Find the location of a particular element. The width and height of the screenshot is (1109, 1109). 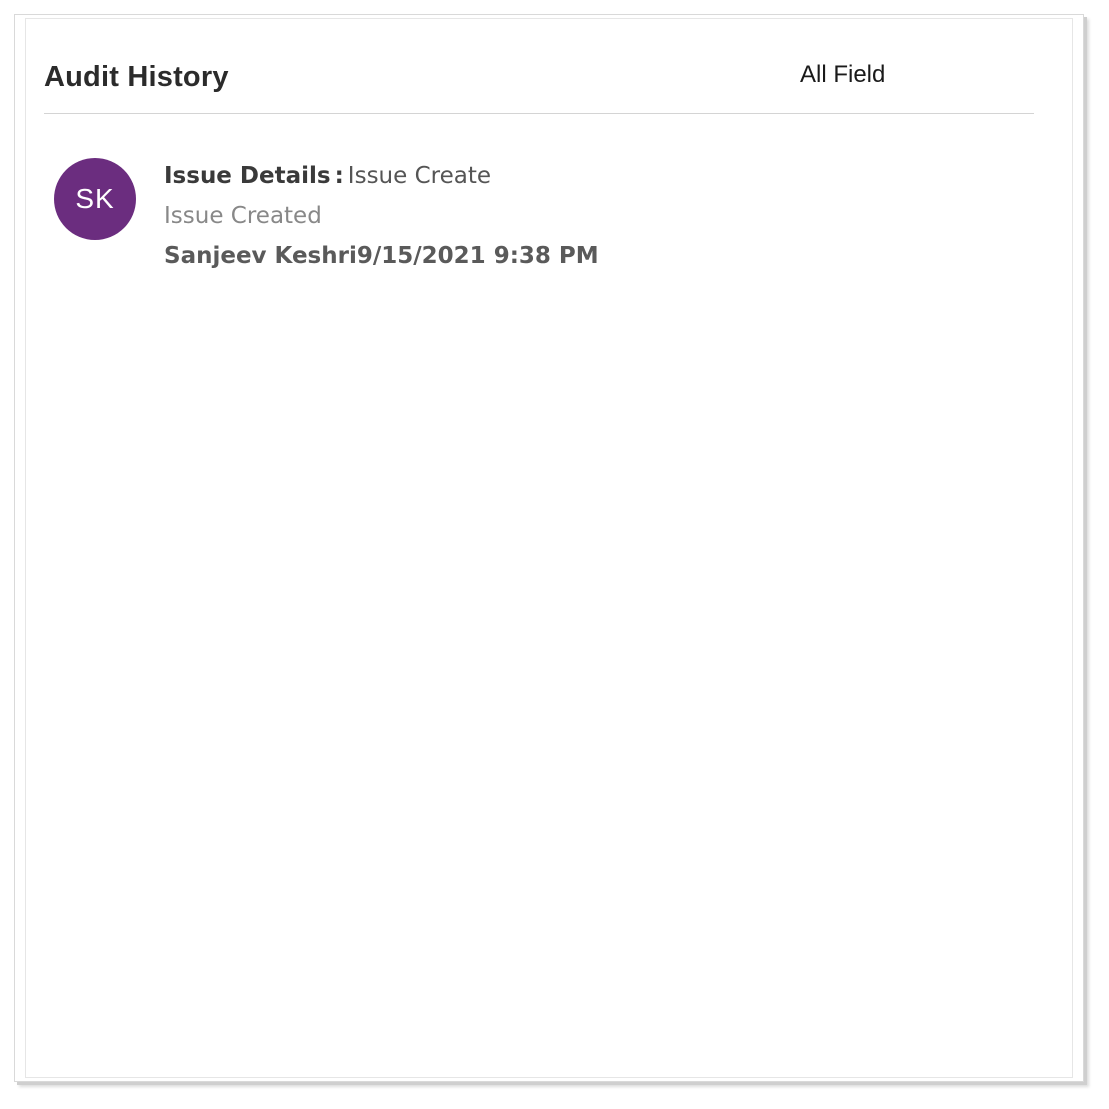

audit-description: Issue Created is located at coordinates (243, 216).